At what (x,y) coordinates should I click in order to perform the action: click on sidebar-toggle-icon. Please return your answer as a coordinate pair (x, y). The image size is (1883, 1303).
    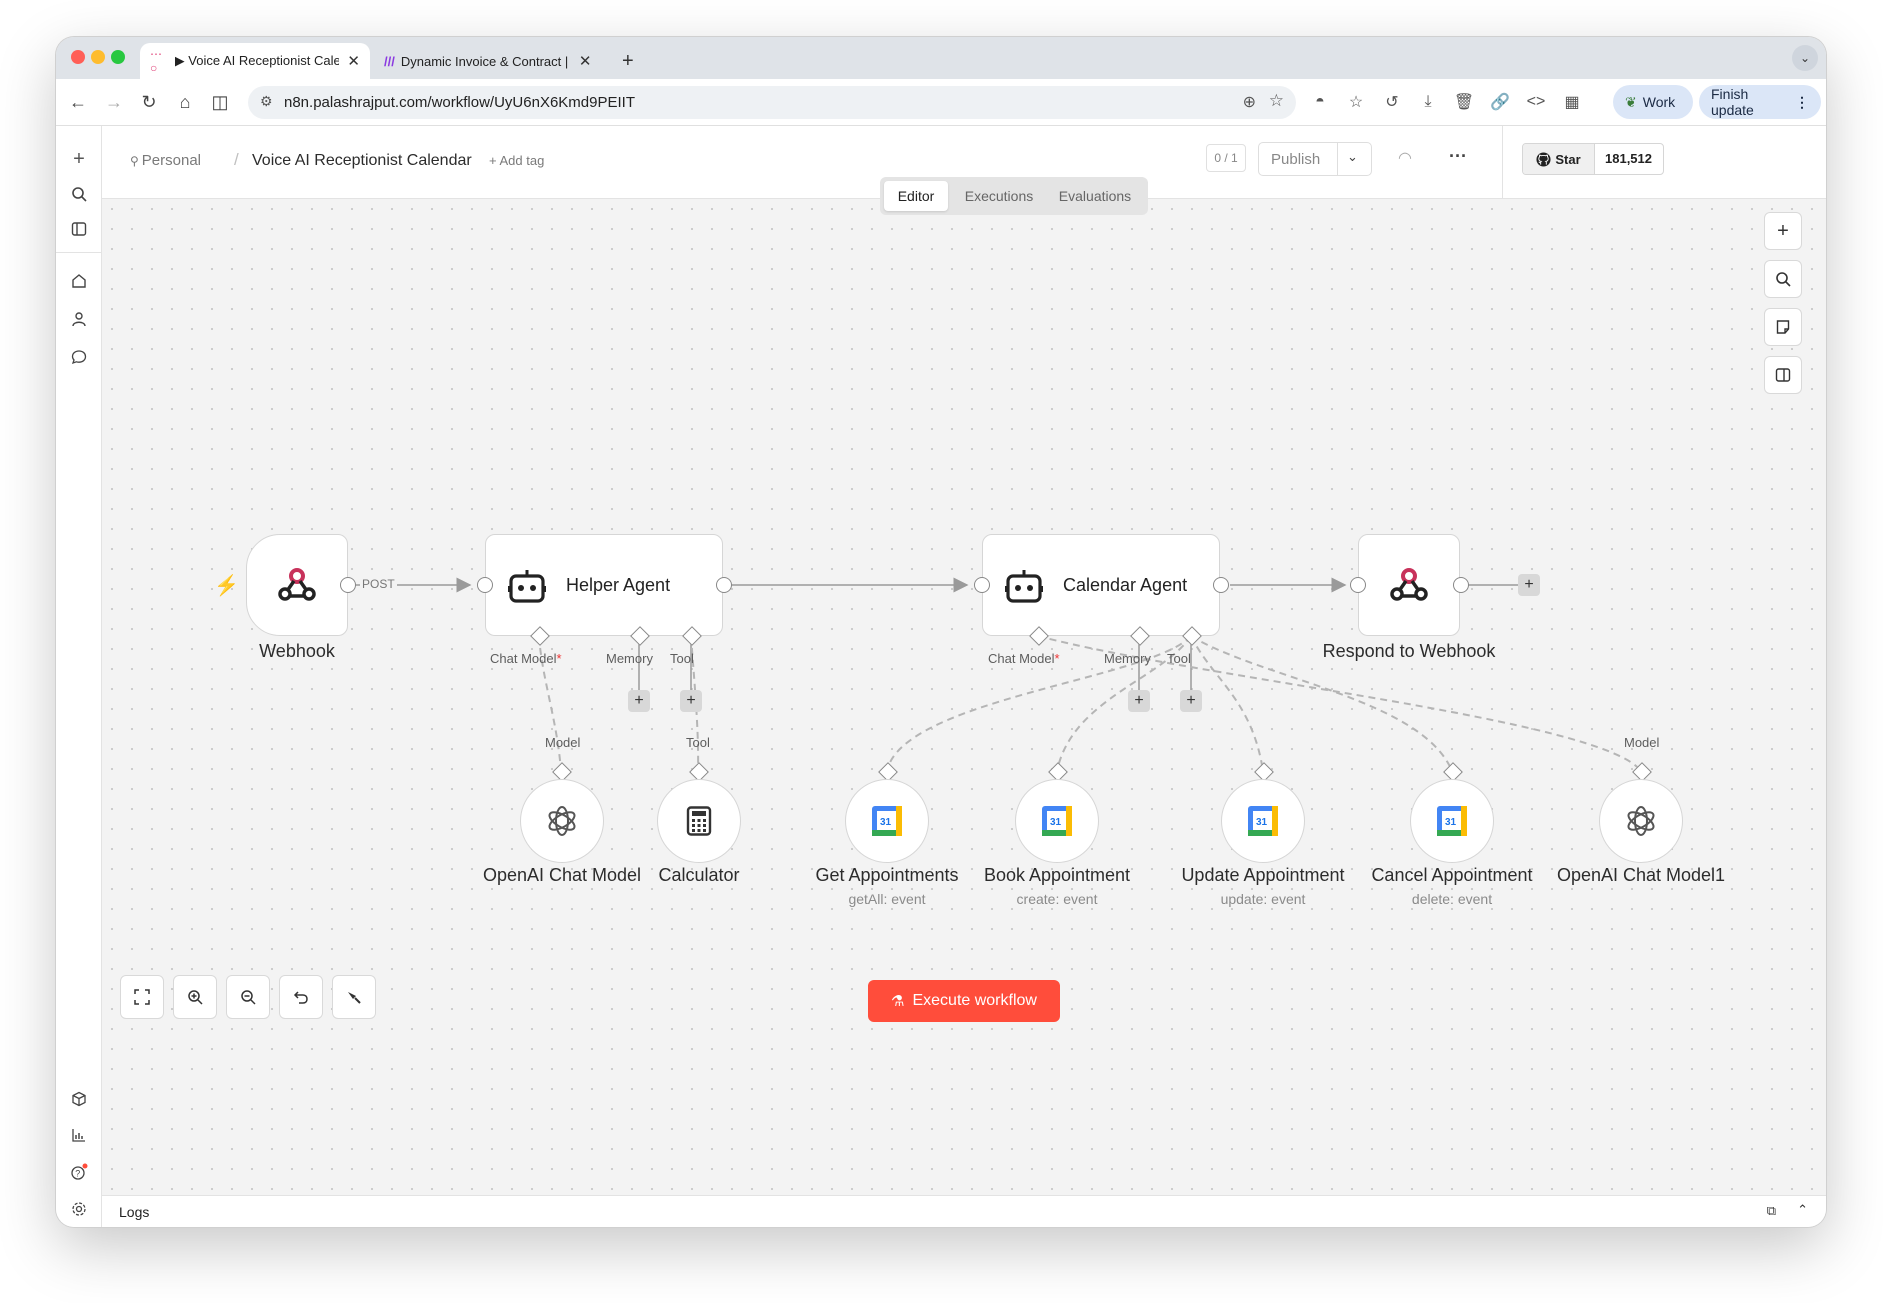
    Looking at the image, I should click on (79, 229).